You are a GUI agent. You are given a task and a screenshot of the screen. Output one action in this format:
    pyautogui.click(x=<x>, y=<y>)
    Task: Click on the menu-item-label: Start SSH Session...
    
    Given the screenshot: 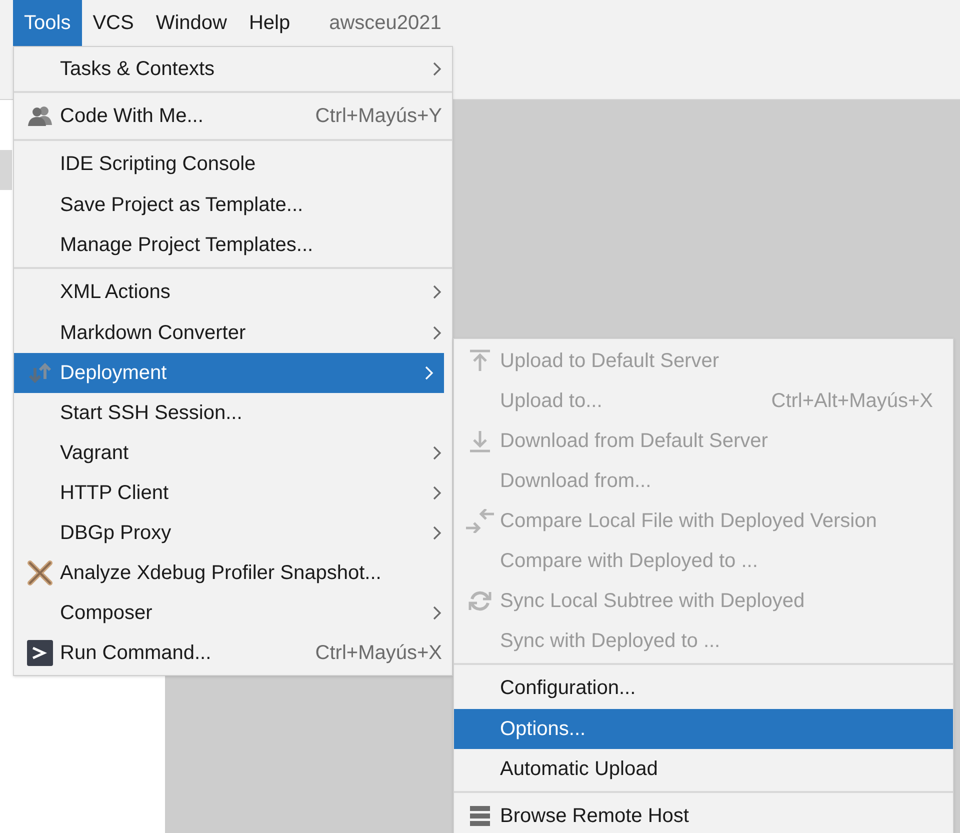 What is the action you would take?
    pyautogui.click(x=152, y=413)
    